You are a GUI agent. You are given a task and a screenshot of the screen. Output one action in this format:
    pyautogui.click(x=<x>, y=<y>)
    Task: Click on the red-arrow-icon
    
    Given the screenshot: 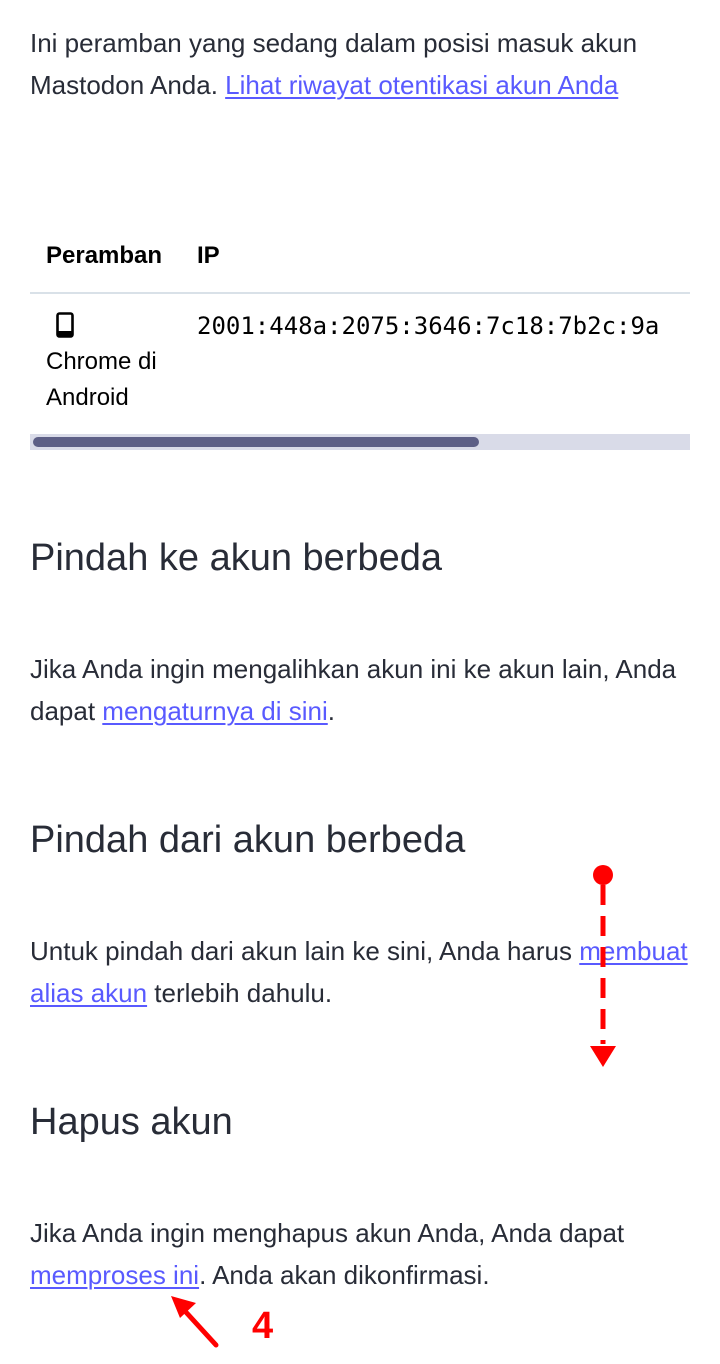 What is the action you would take?
    pyautogui.click(x=195, y=1322)
    